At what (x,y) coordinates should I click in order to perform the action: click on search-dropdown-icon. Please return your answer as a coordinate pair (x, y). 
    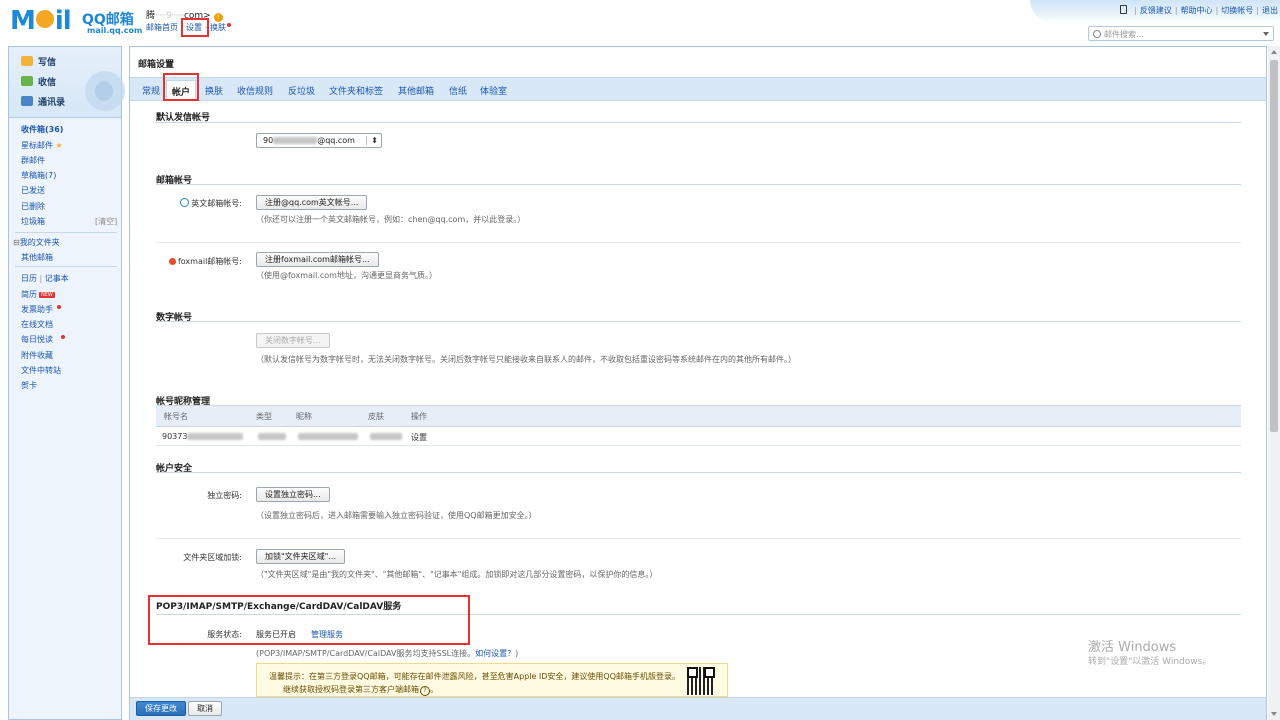
    Looking at the image, I should click on (1266, 34).